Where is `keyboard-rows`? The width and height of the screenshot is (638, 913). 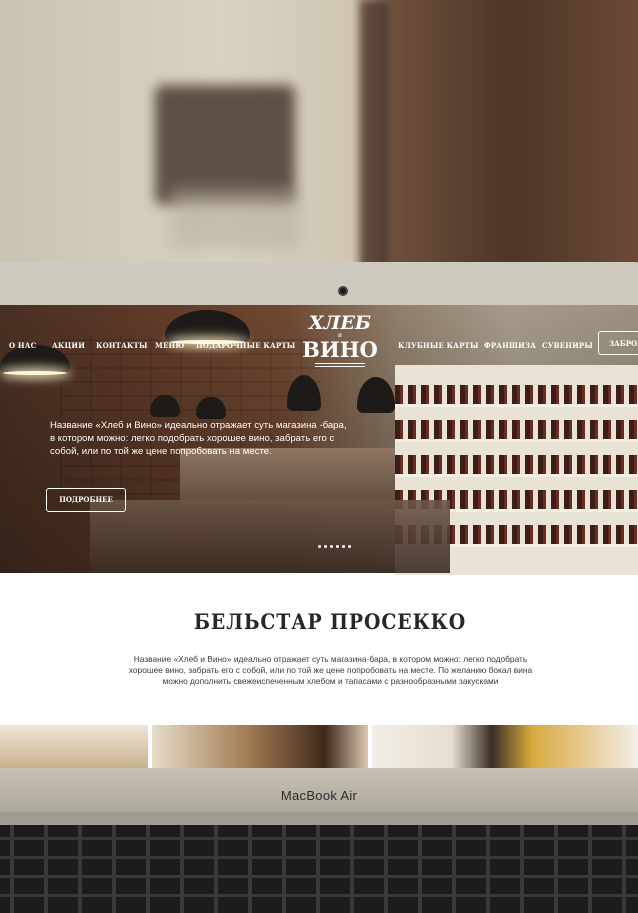 keyboard-rows is located at coordinates (319, 869).